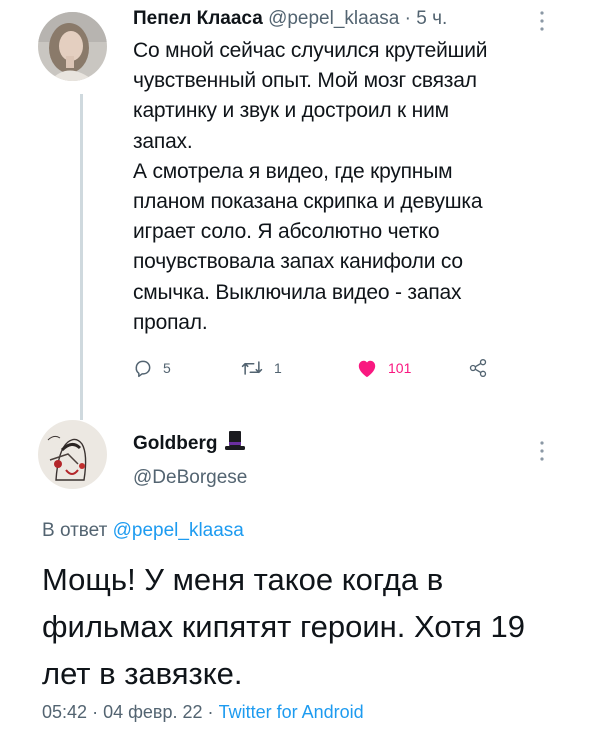 This screenshot has height=730, width=600. Describe the element at coordinates (152, 712) in the screenshot. I see `reply-date: 04 февр. 22` at that location.